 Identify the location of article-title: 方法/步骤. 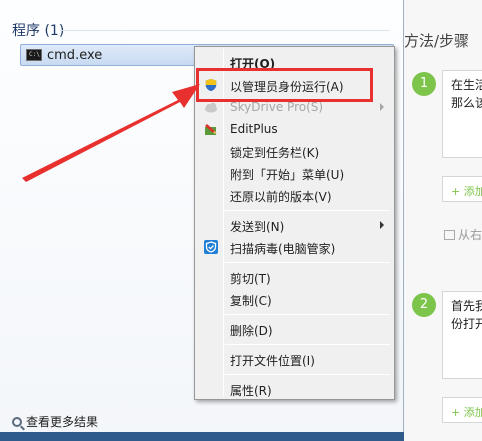
(437, 41).